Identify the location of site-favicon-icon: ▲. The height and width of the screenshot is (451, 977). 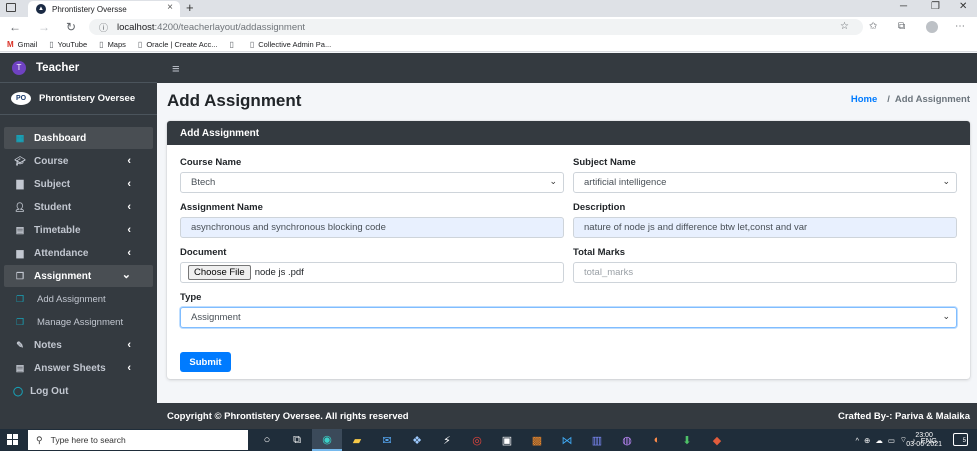
(41, 9).